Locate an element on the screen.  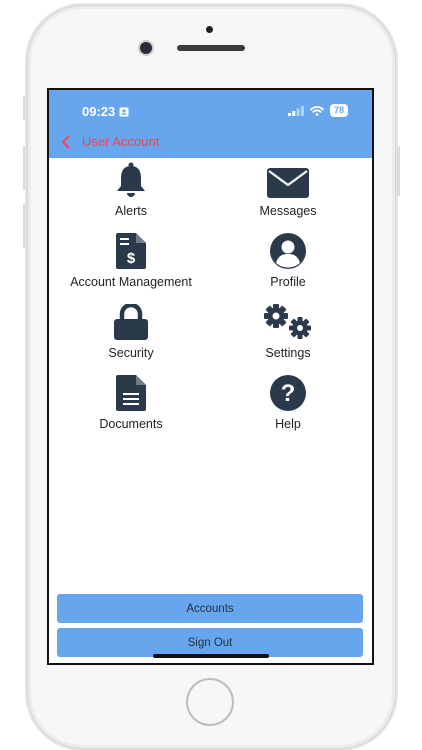
tile-label: Security is located at coordinates (131, 353).